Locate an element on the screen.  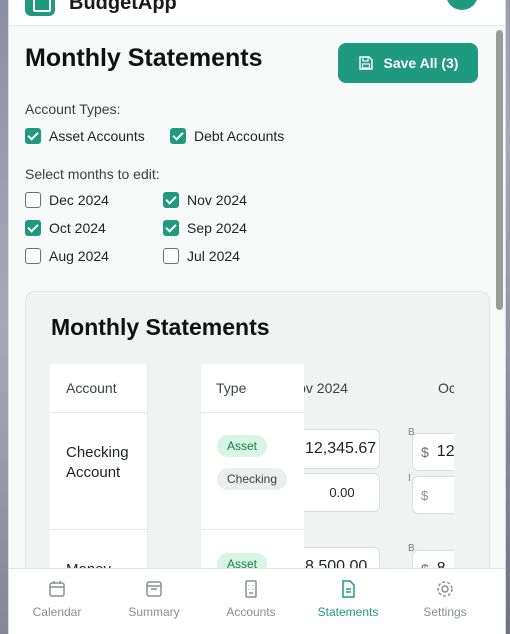
save-all-label: Save All (3) is located at coordinates (421, 63).